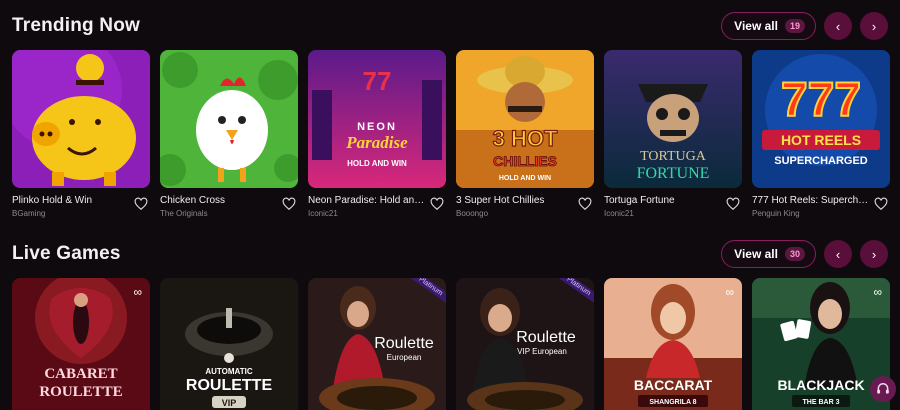  Describe the element at coordinates (376, 142) in the screenshot. I see `svg-text: Paradise` at that location.